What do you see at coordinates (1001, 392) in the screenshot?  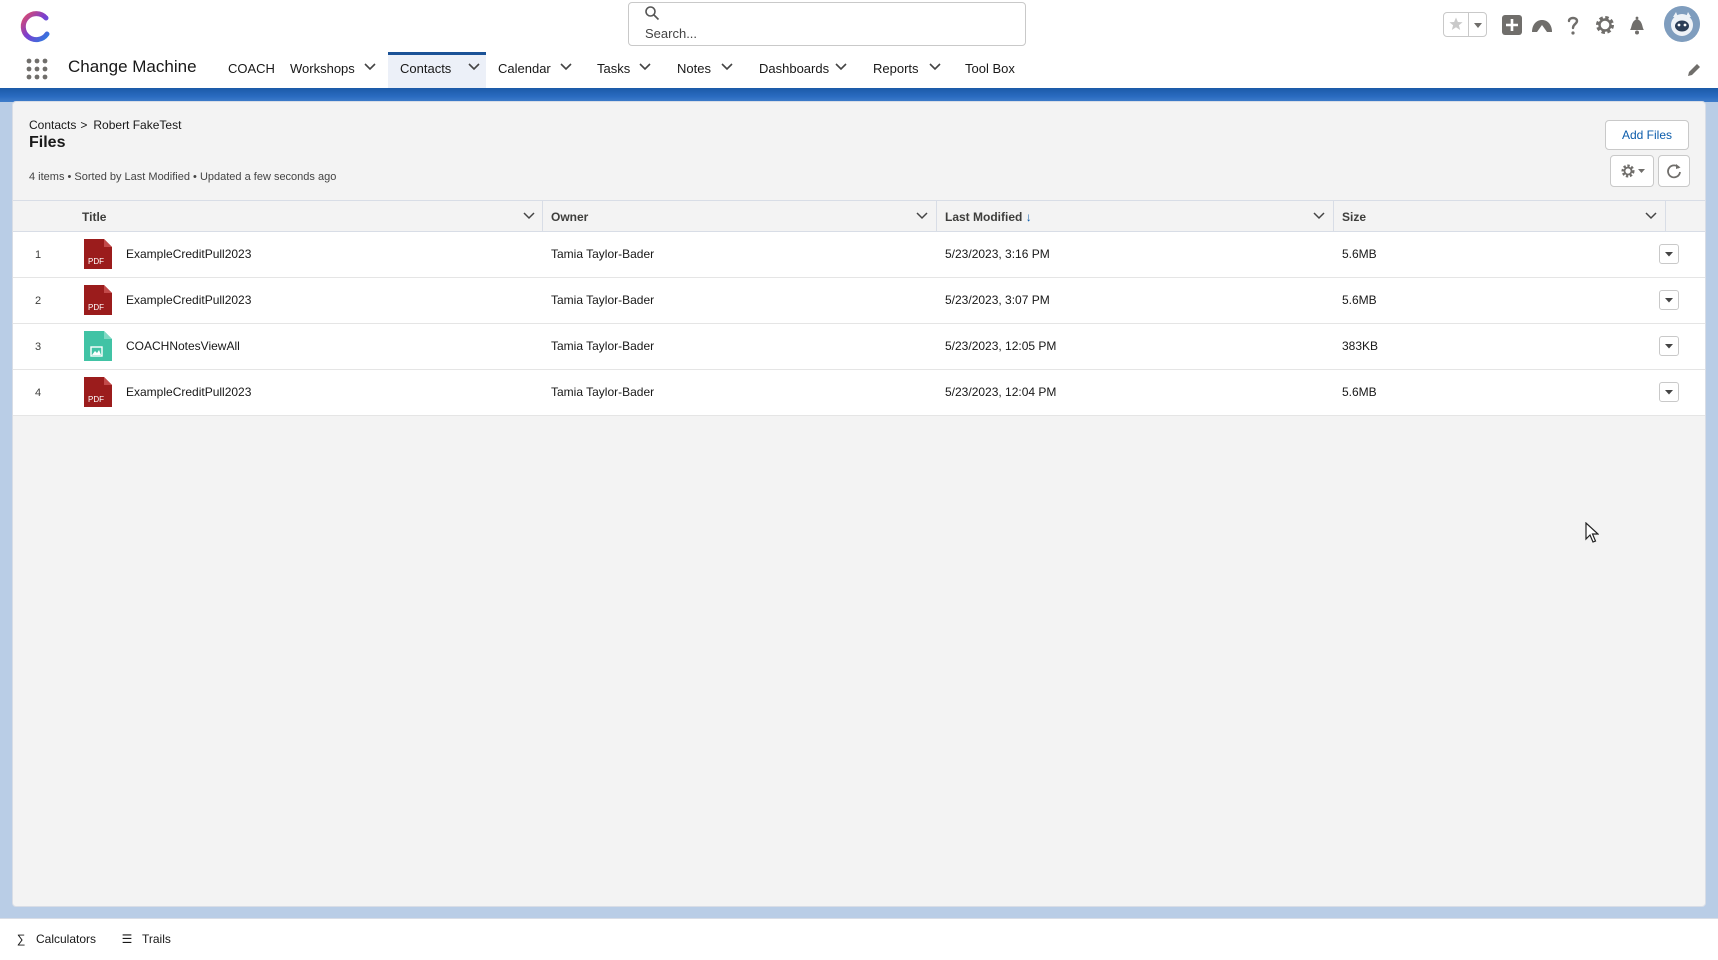 I see `last-modified-cell: 5/23/2023, 12:04 PM` at bounding box center [1001, 392].